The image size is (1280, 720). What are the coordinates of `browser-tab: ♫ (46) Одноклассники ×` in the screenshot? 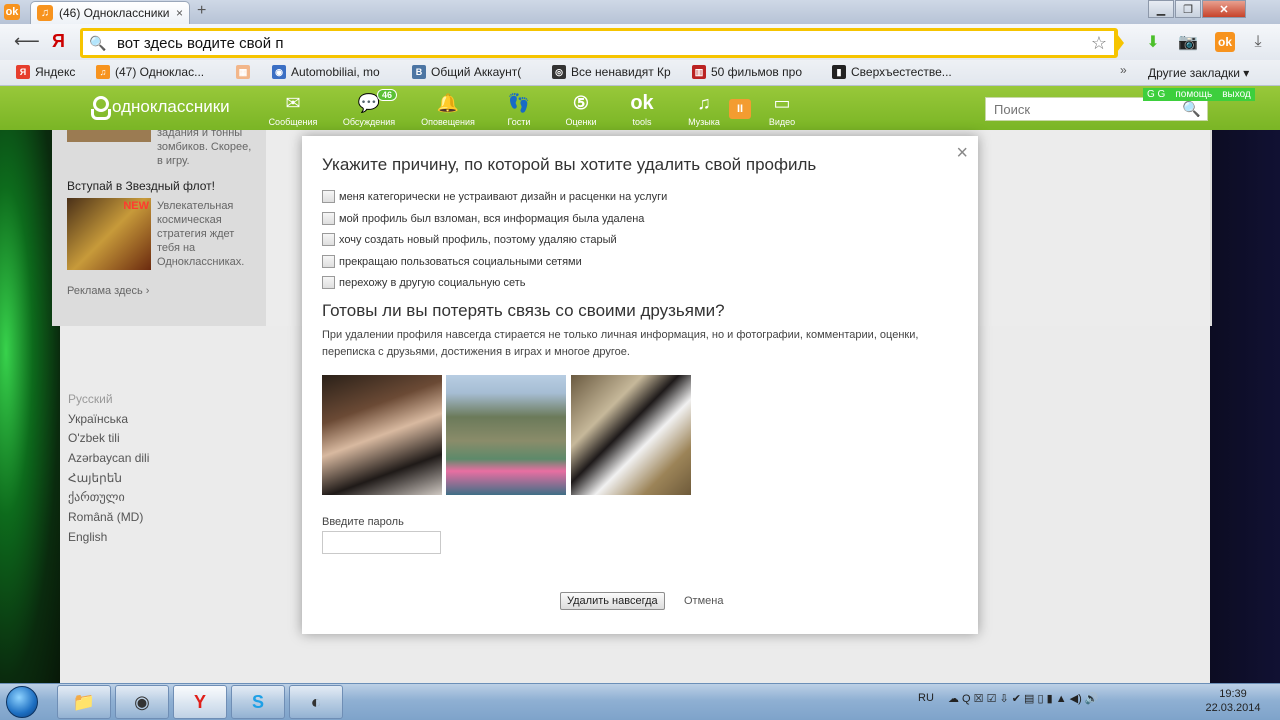 It's located at (110, 12).